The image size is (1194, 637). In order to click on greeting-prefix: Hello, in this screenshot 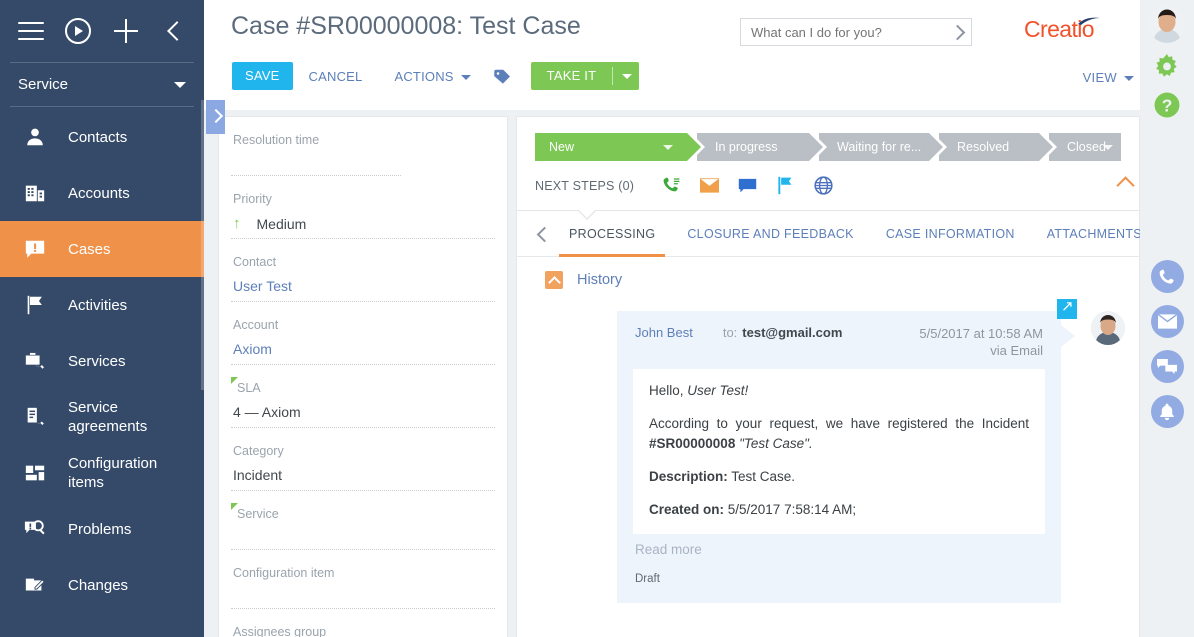, I will do `click(668, 390)`.